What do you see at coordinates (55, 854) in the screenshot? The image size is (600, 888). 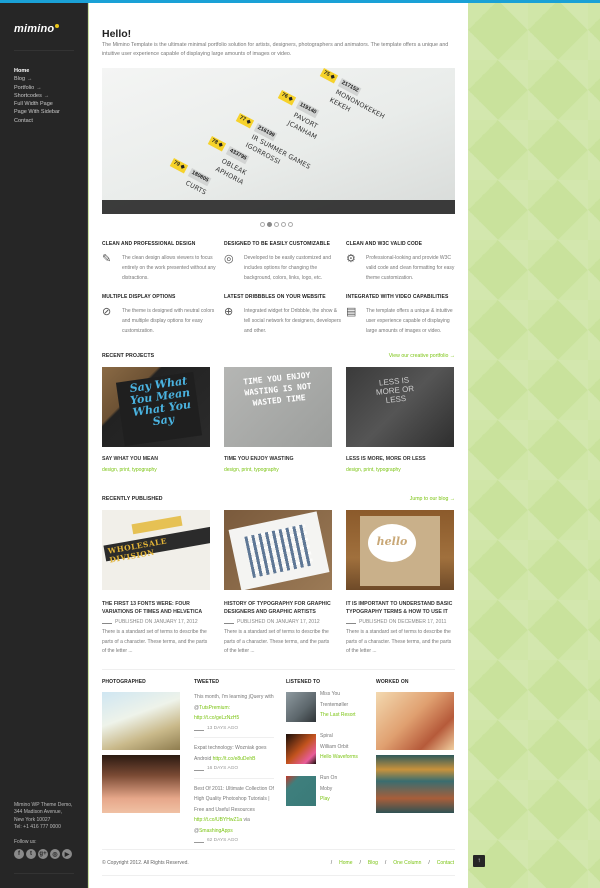 I see `dribbble-icon: ◎` at bounding box center [55, 854].